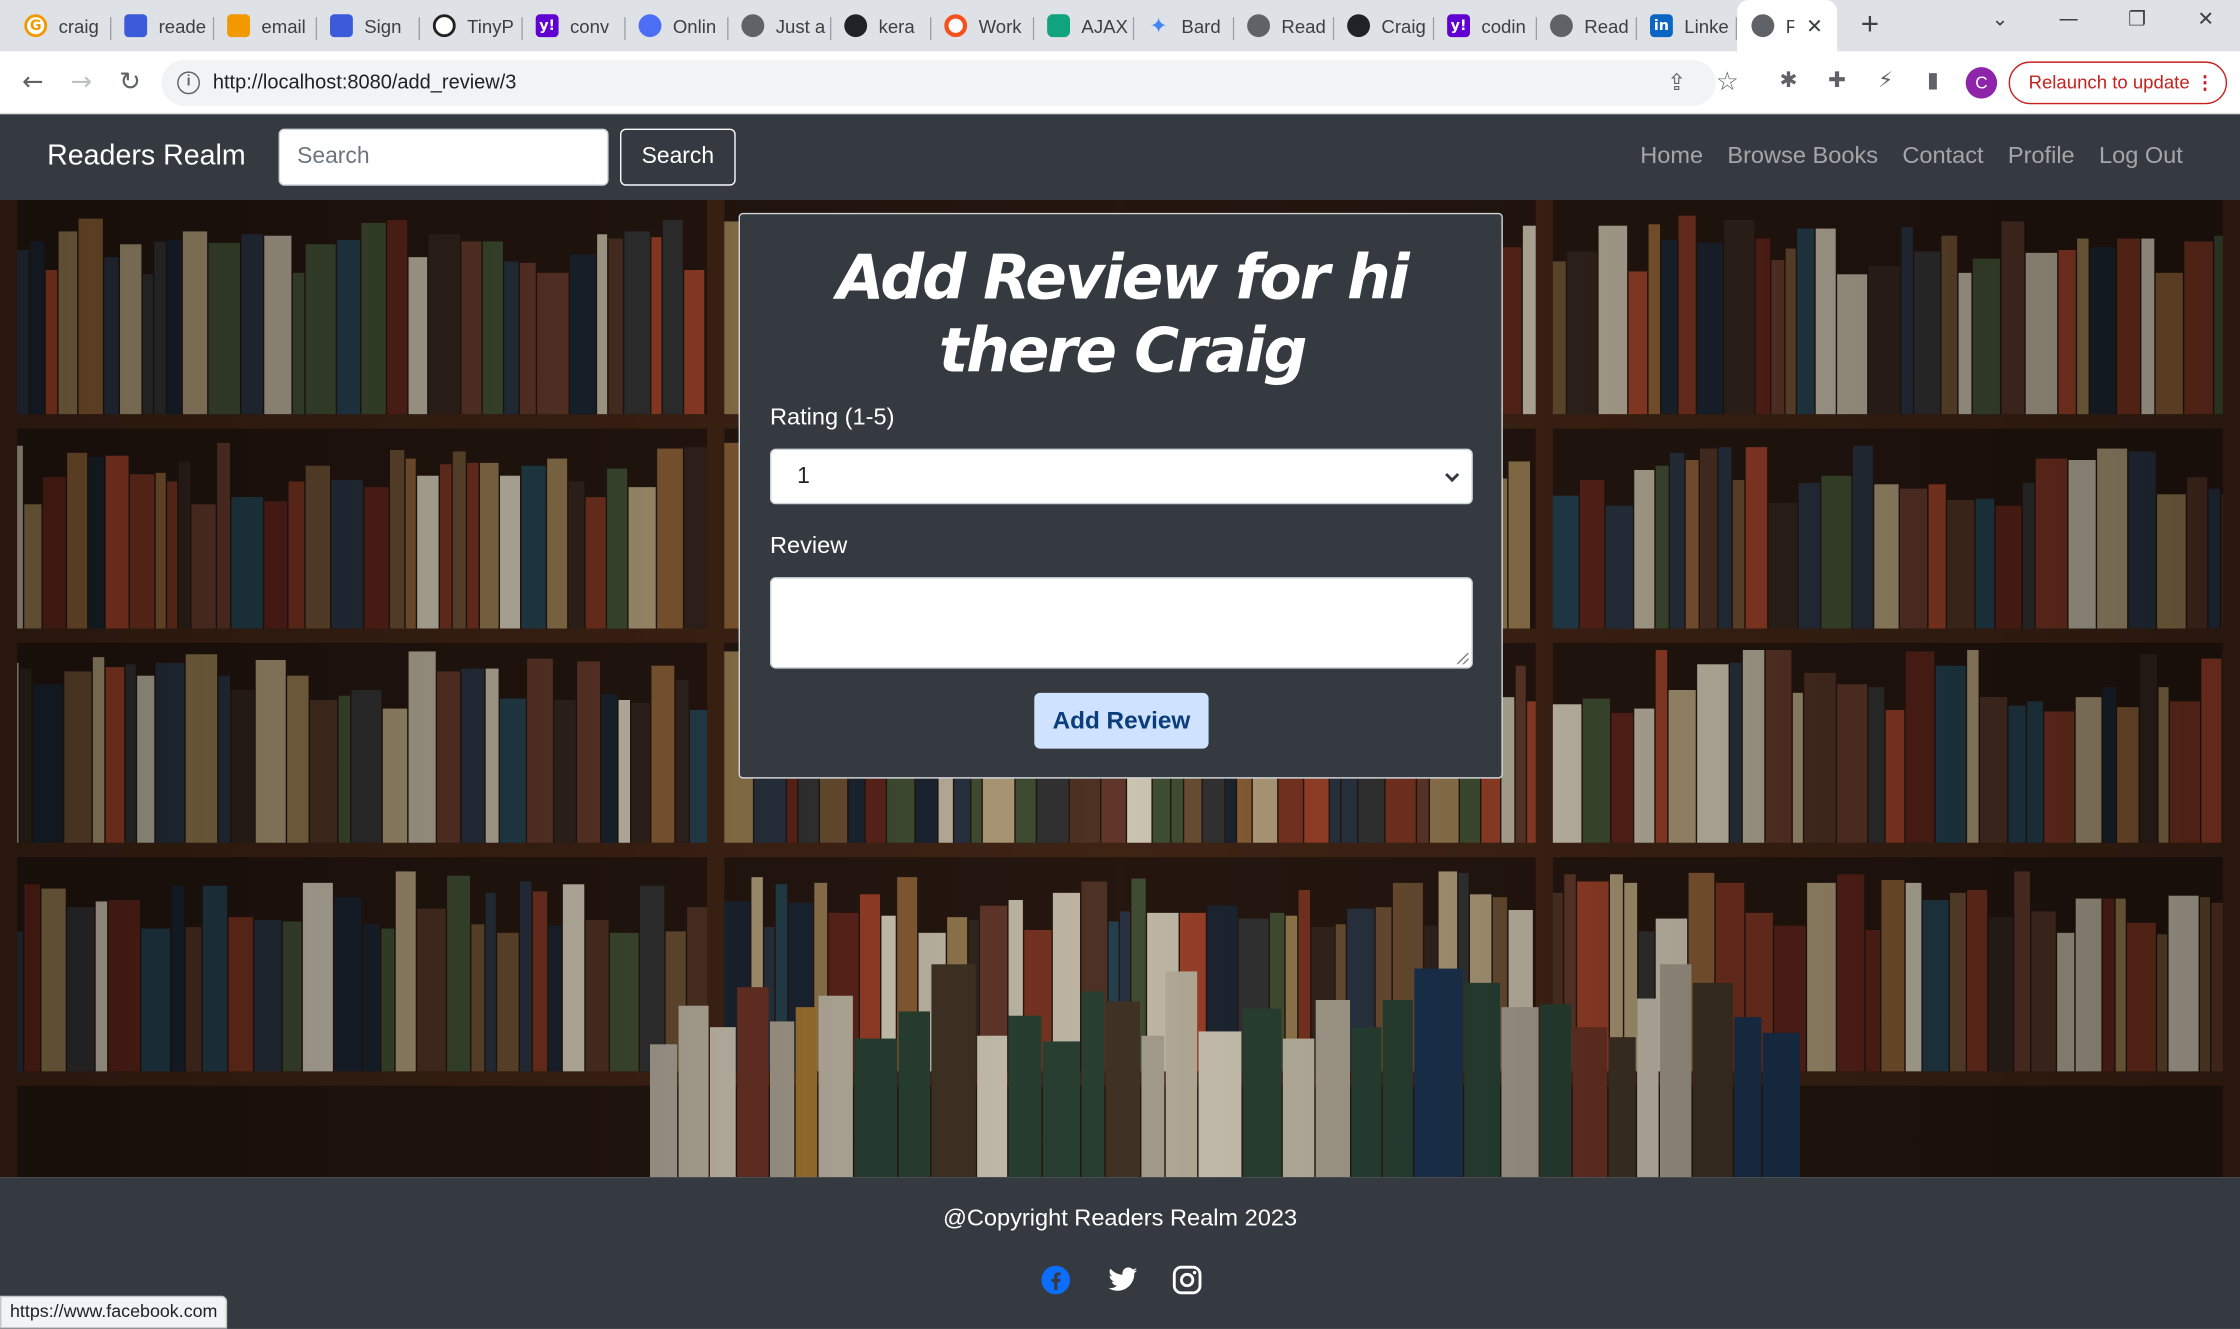 The height and width of the screenshot is (1329, 2240). Describe the element at coordinates (1676, 82) in the screenshot. I see `share-icon: ⇪` at that location.